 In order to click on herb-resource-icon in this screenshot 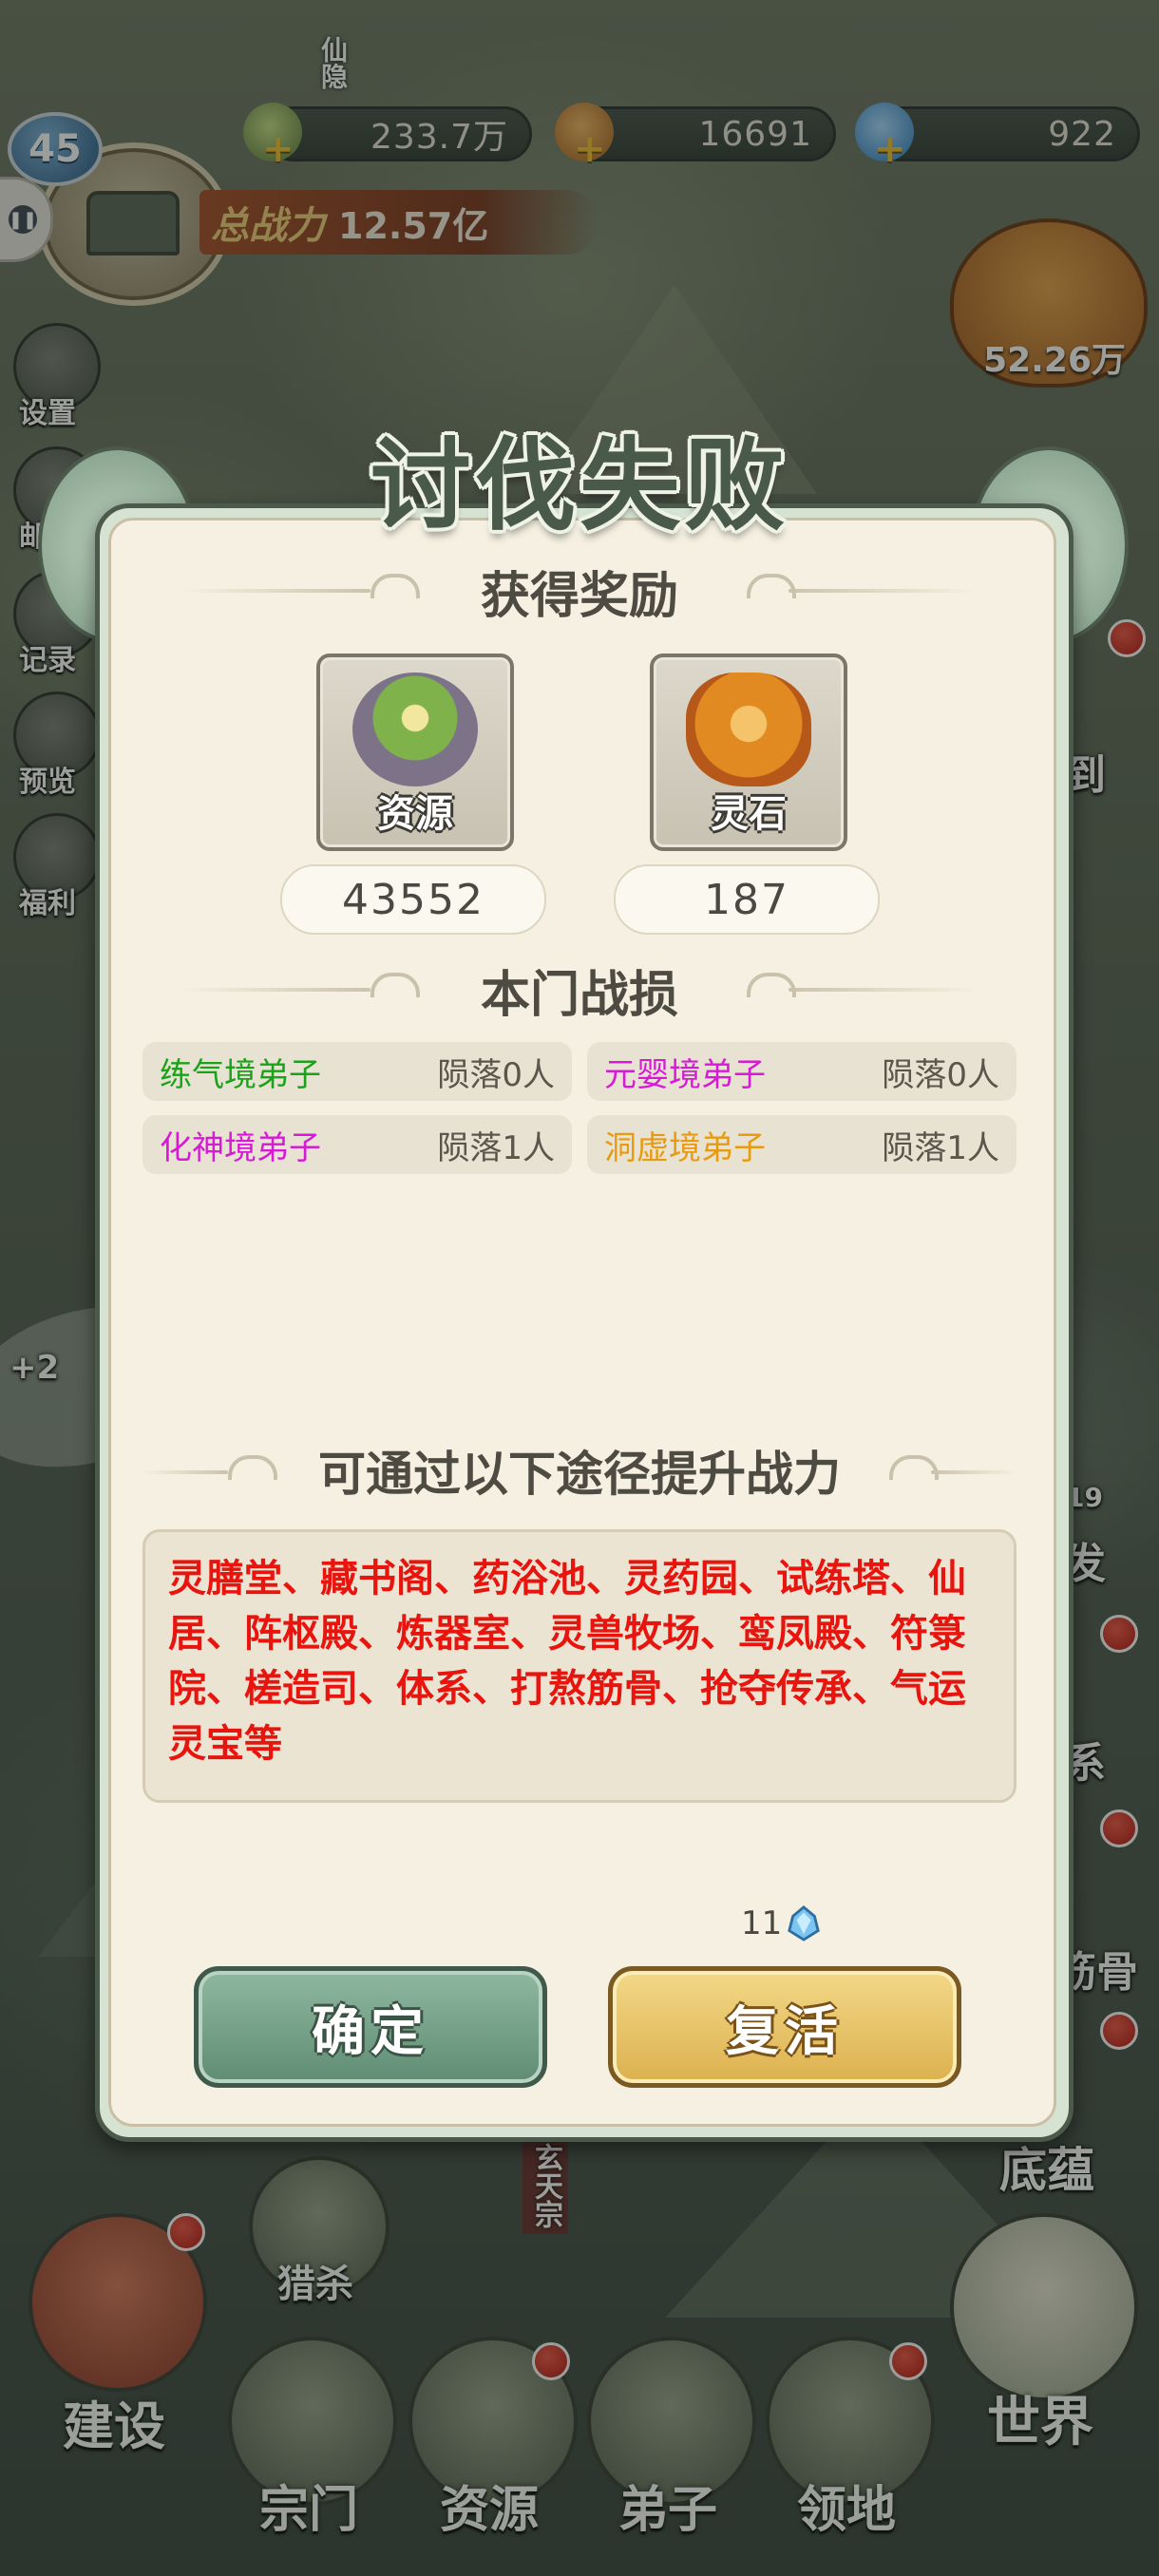, I will do `click(415, 729)`.